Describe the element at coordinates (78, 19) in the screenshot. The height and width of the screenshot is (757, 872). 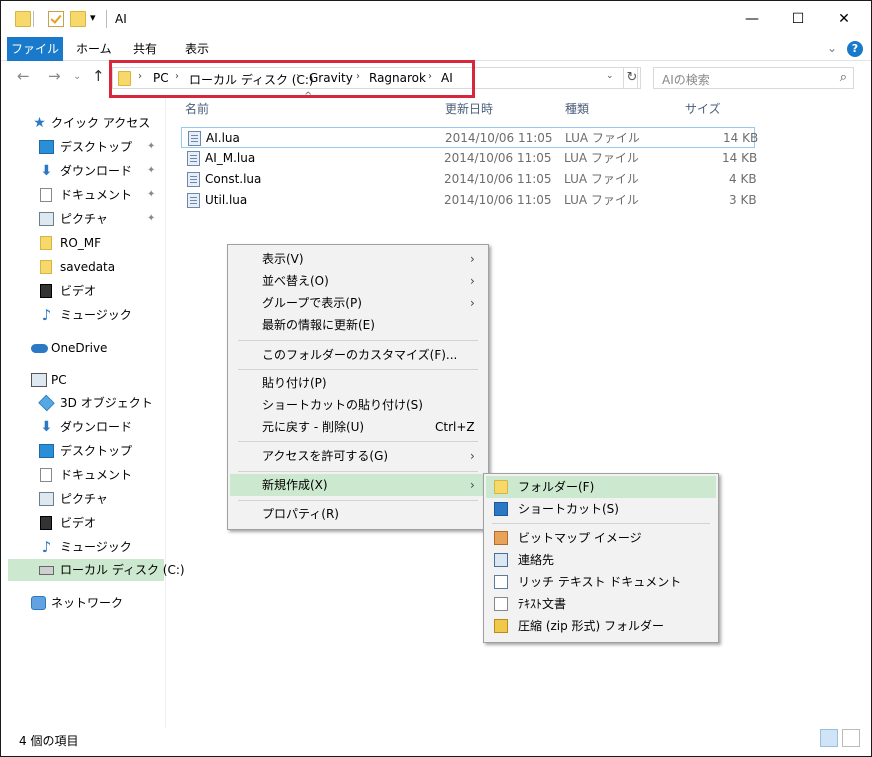
I see `new-folder-icon` at that location.